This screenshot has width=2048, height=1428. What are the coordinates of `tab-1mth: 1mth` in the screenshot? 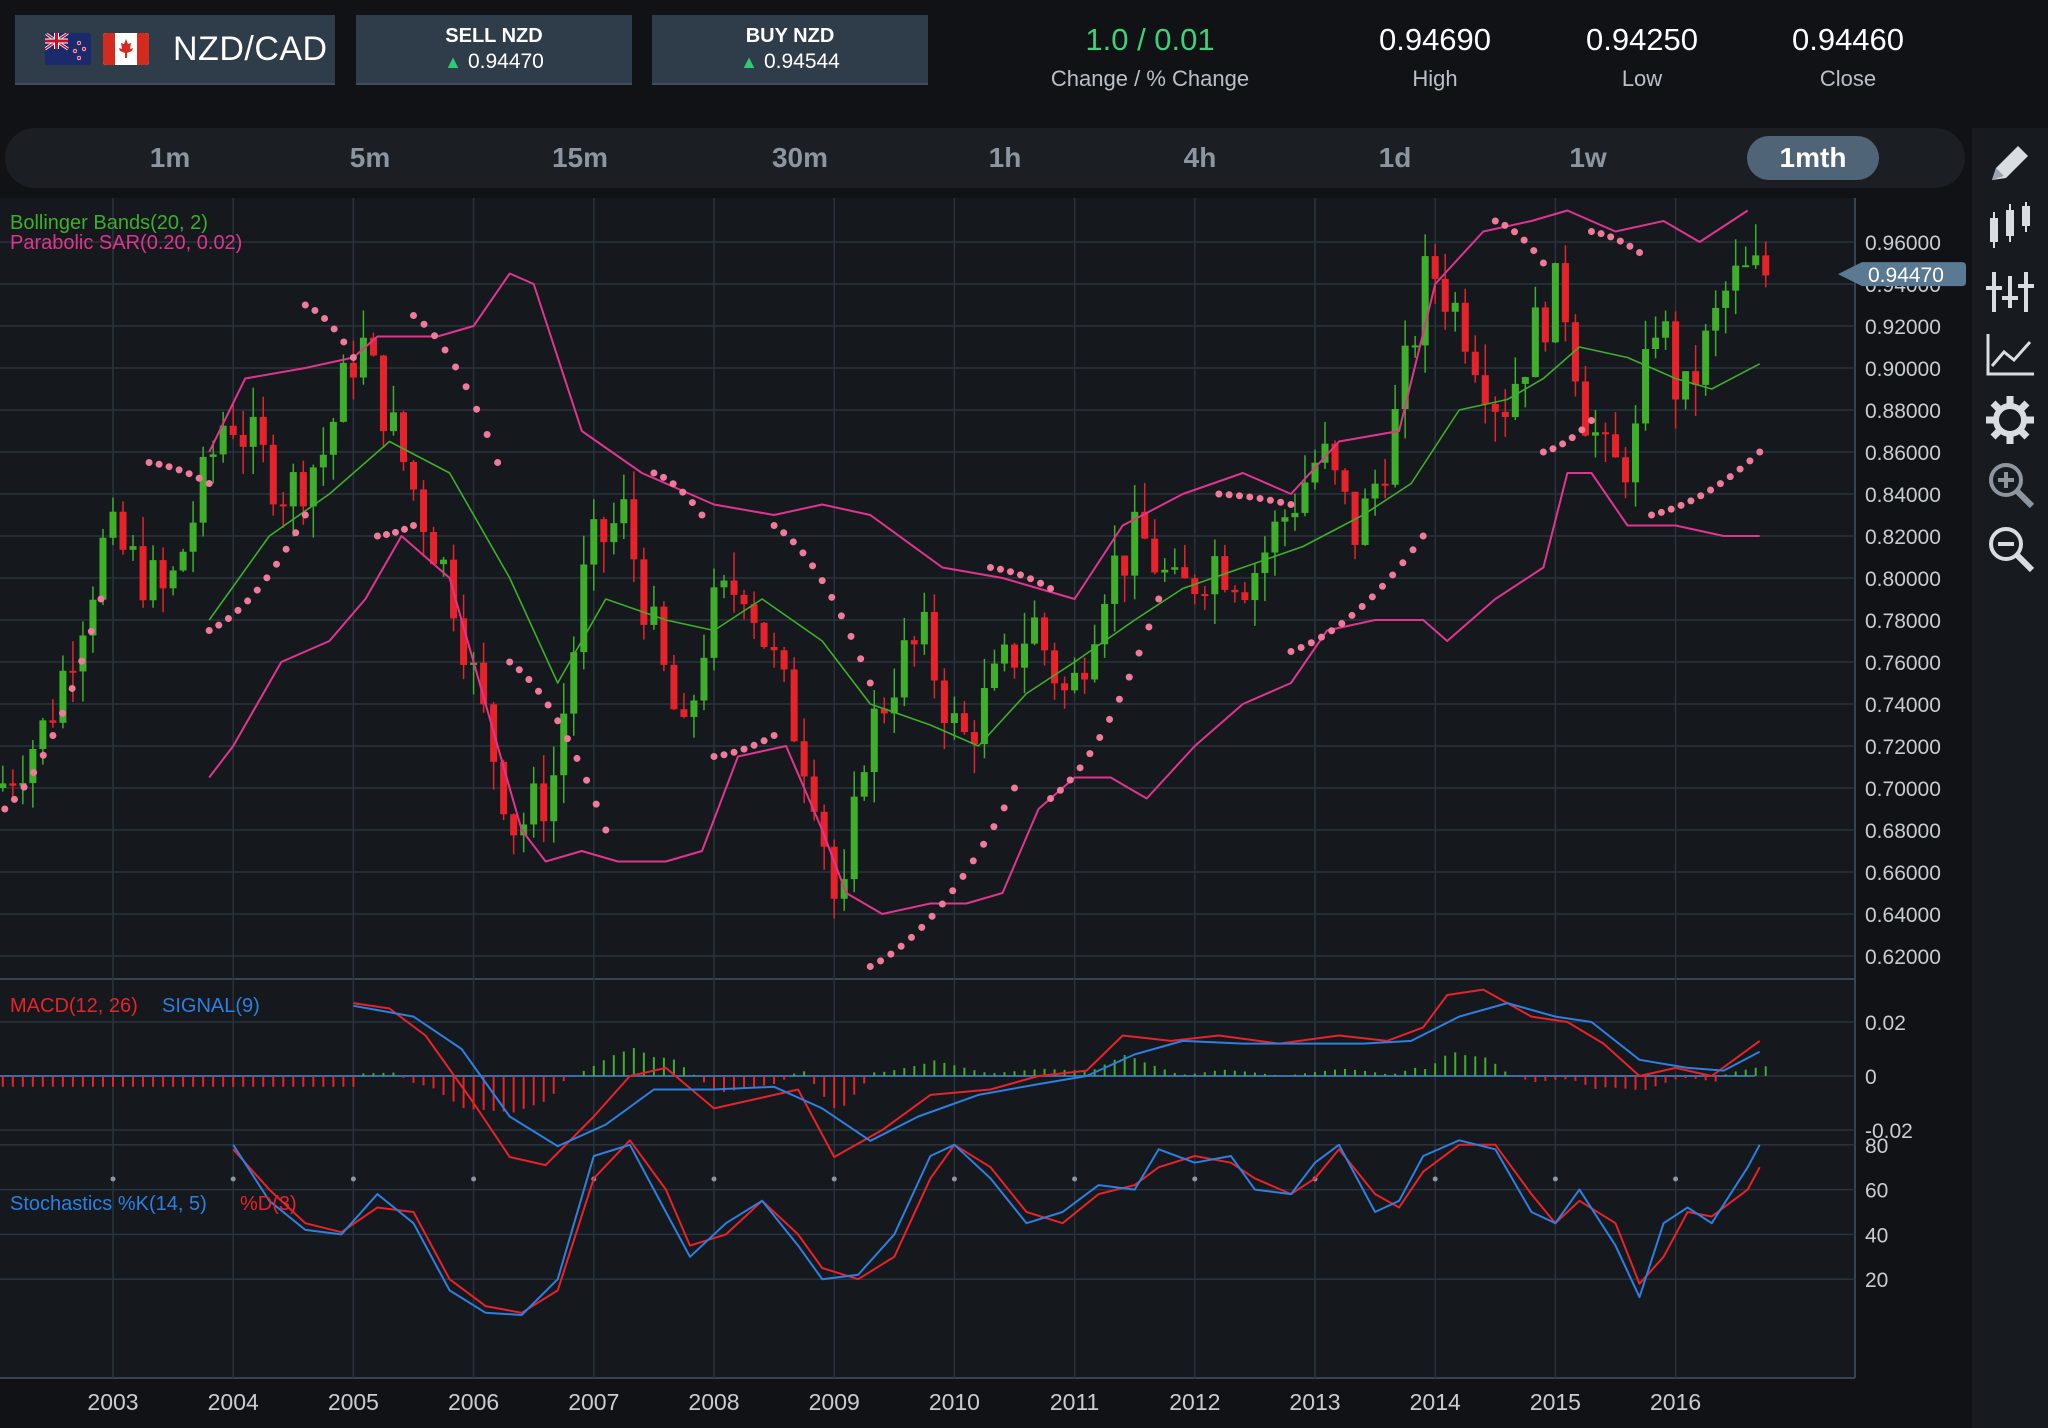 It's located at (1813, 158).